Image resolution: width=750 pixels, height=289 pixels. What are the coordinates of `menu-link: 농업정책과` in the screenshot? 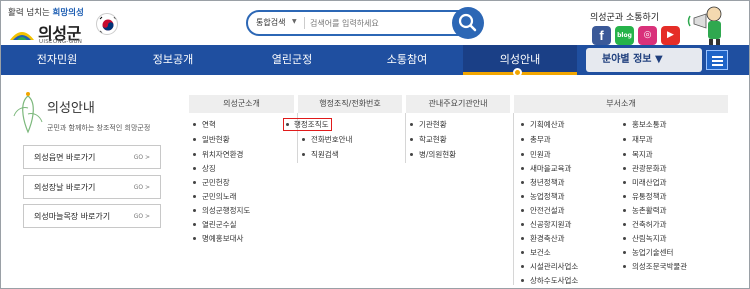 It's located at (542, 196).